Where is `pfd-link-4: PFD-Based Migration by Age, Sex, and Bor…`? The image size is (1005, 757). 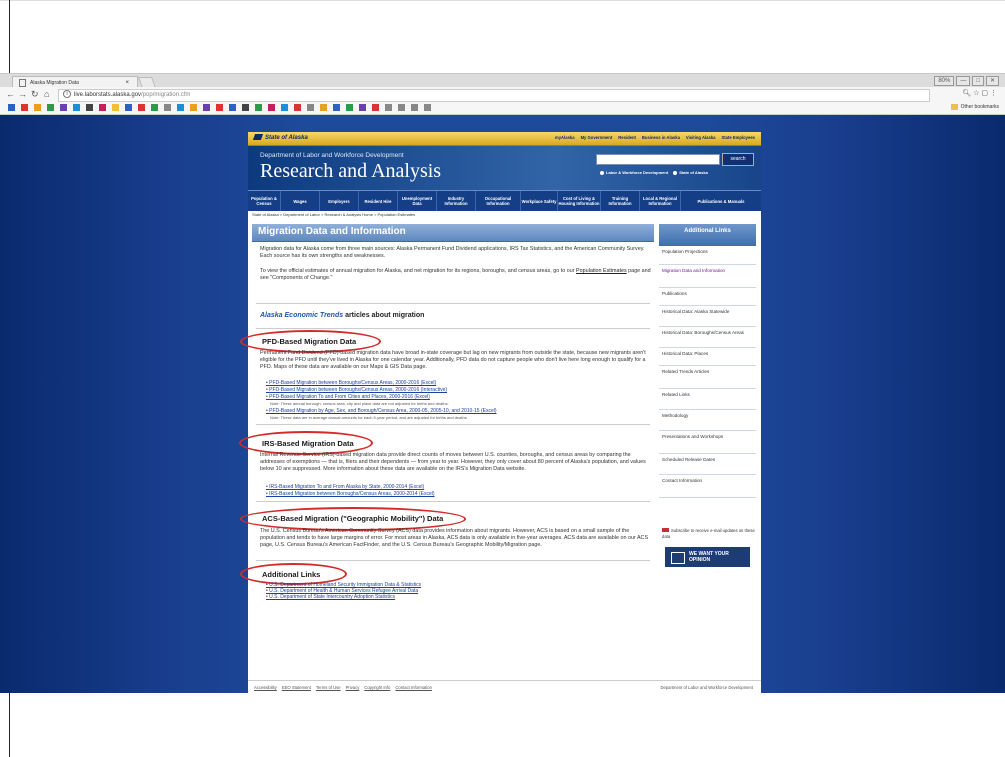 pfd-link-4: PFD-Based Migration by Age, Sex, and Bor… is located at coordinates (381, 411).